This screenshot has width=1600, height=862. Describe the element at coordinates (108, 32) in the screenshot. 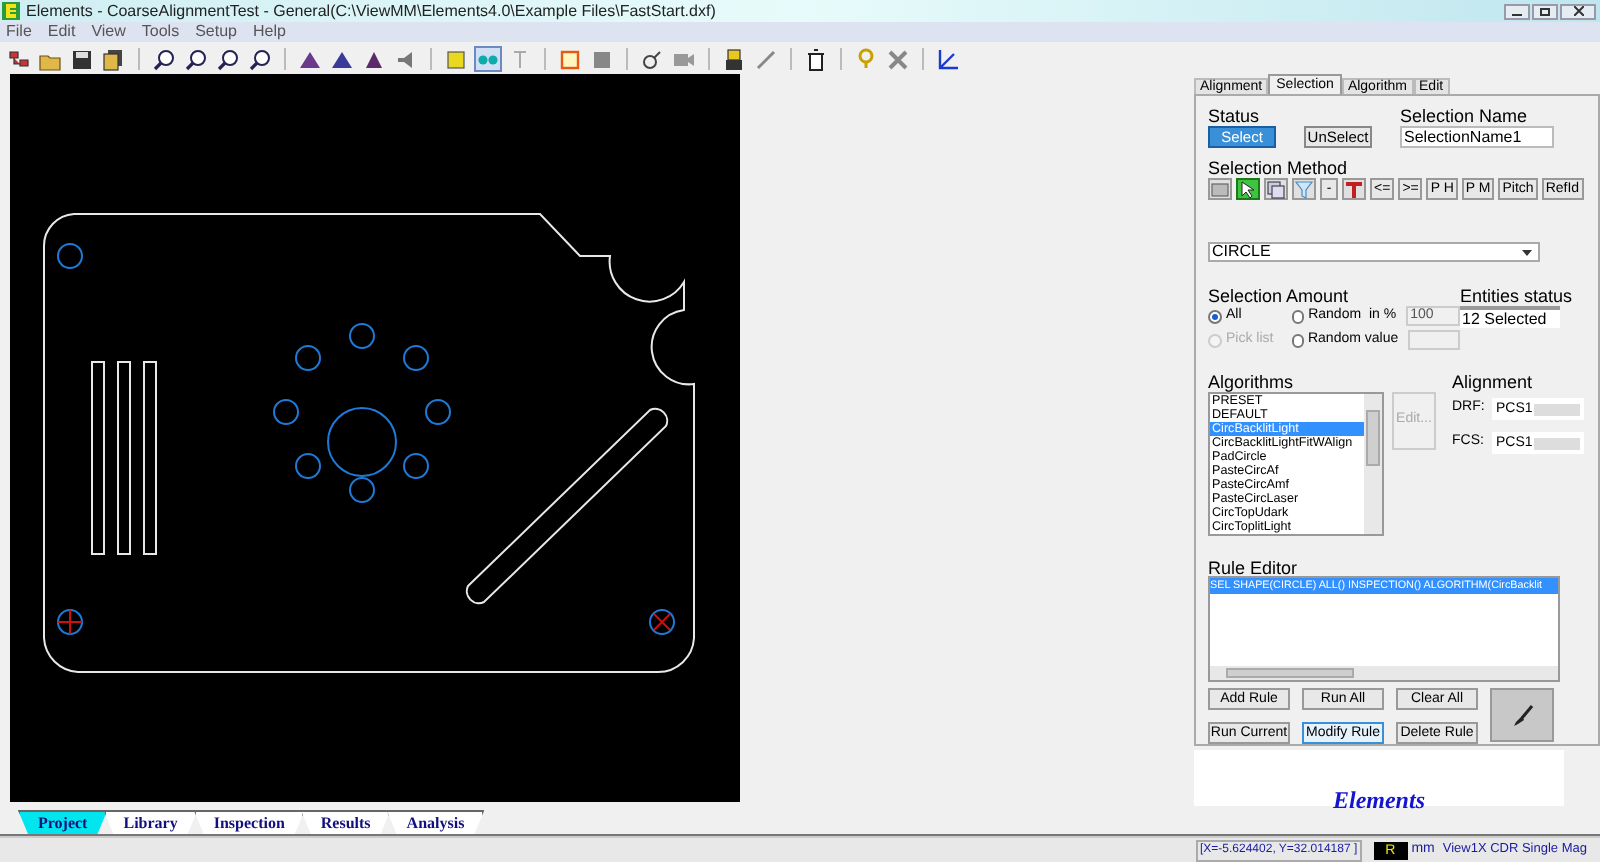

I see `menu-item: View` at that location.